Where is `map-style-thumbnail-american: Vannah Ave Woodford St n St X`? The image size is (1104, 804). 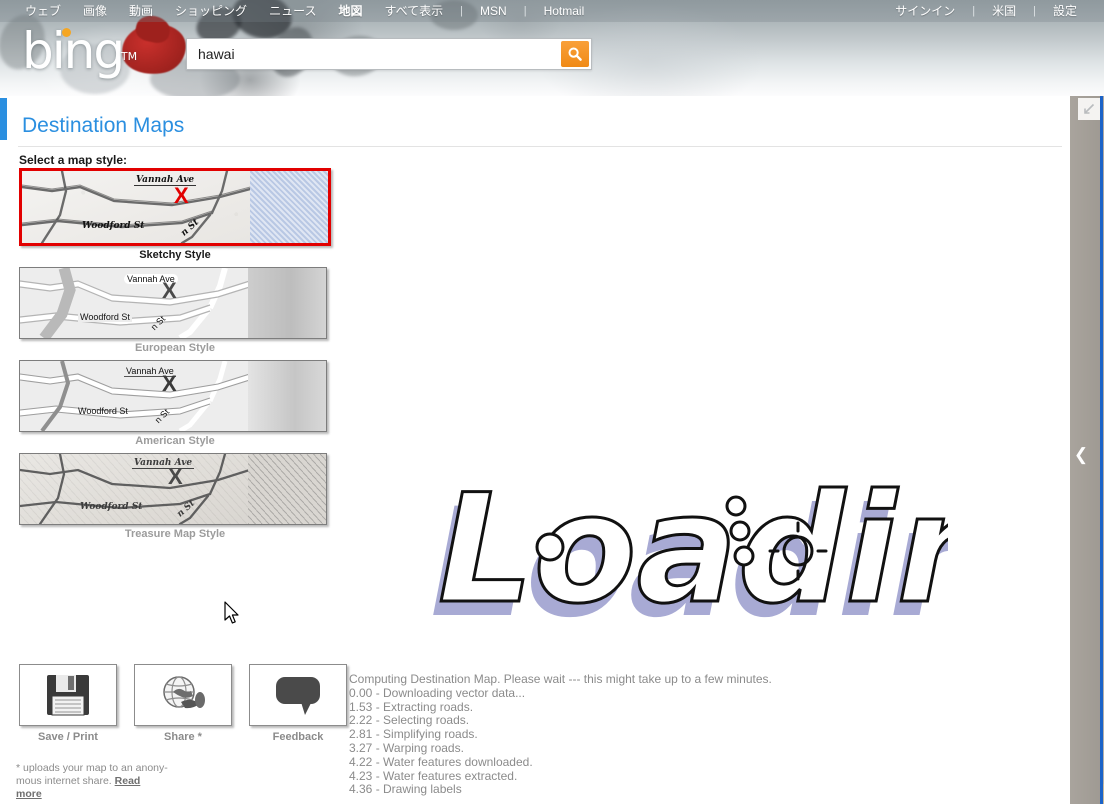 map-style-thumbnail-american: Vannah Ave Woodford St n St X is located at coordinates (173, 396).